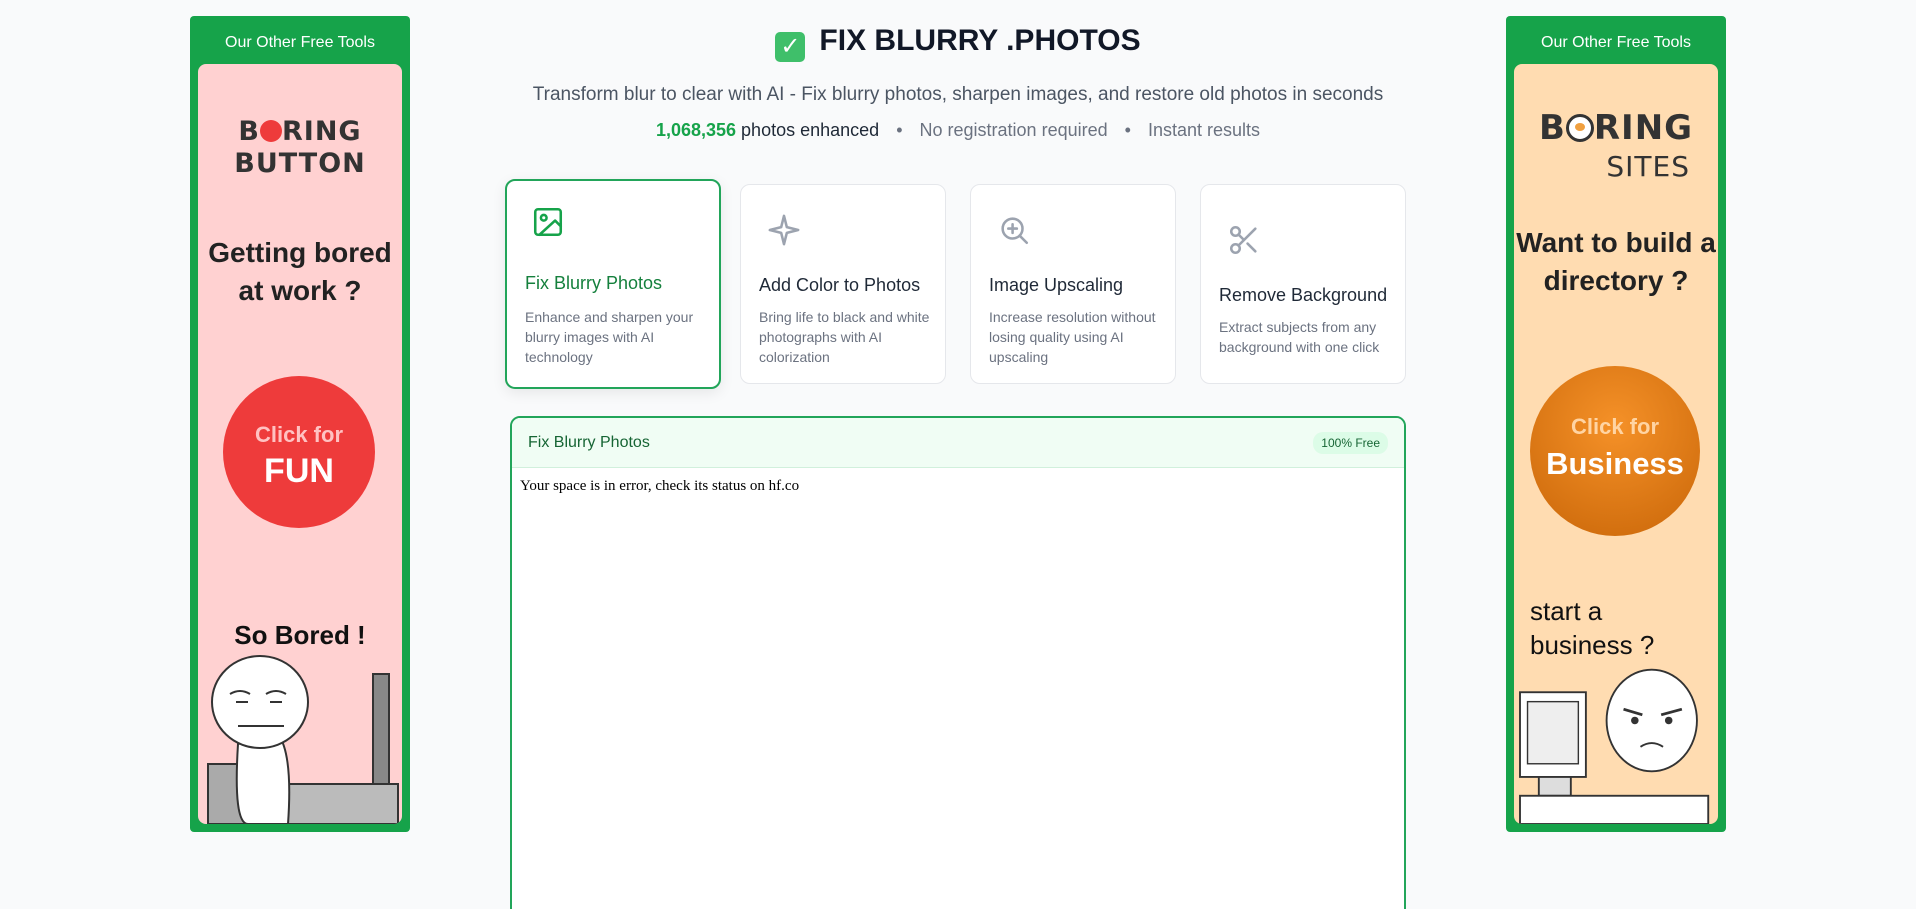  What do you see at coordinates (1648, 166) in the screenshot?
I see `ad-logo-line2: SITES` at bounding box center [1648, 166].